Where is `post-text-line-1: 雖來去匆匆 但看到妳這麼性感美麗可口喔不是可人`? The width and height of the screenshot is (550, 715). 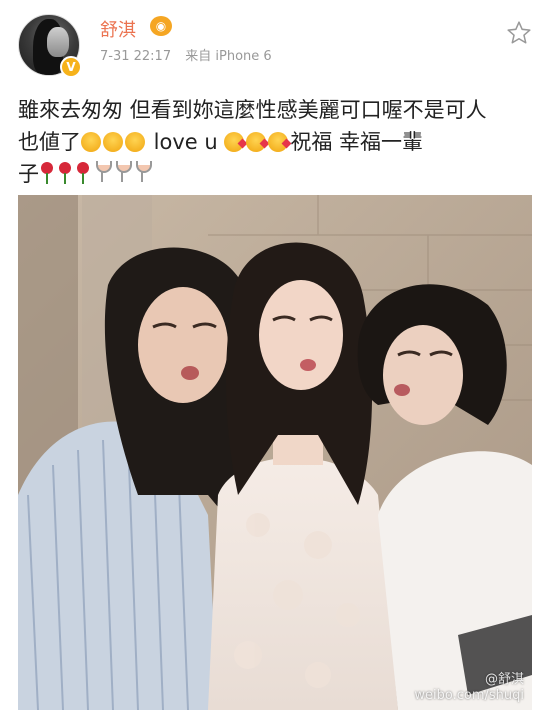 post-text-line-1: 雖來去匆匆 但看到妳這麼性感美麗可口喔不是可人 is located at coordinates (252, 110).